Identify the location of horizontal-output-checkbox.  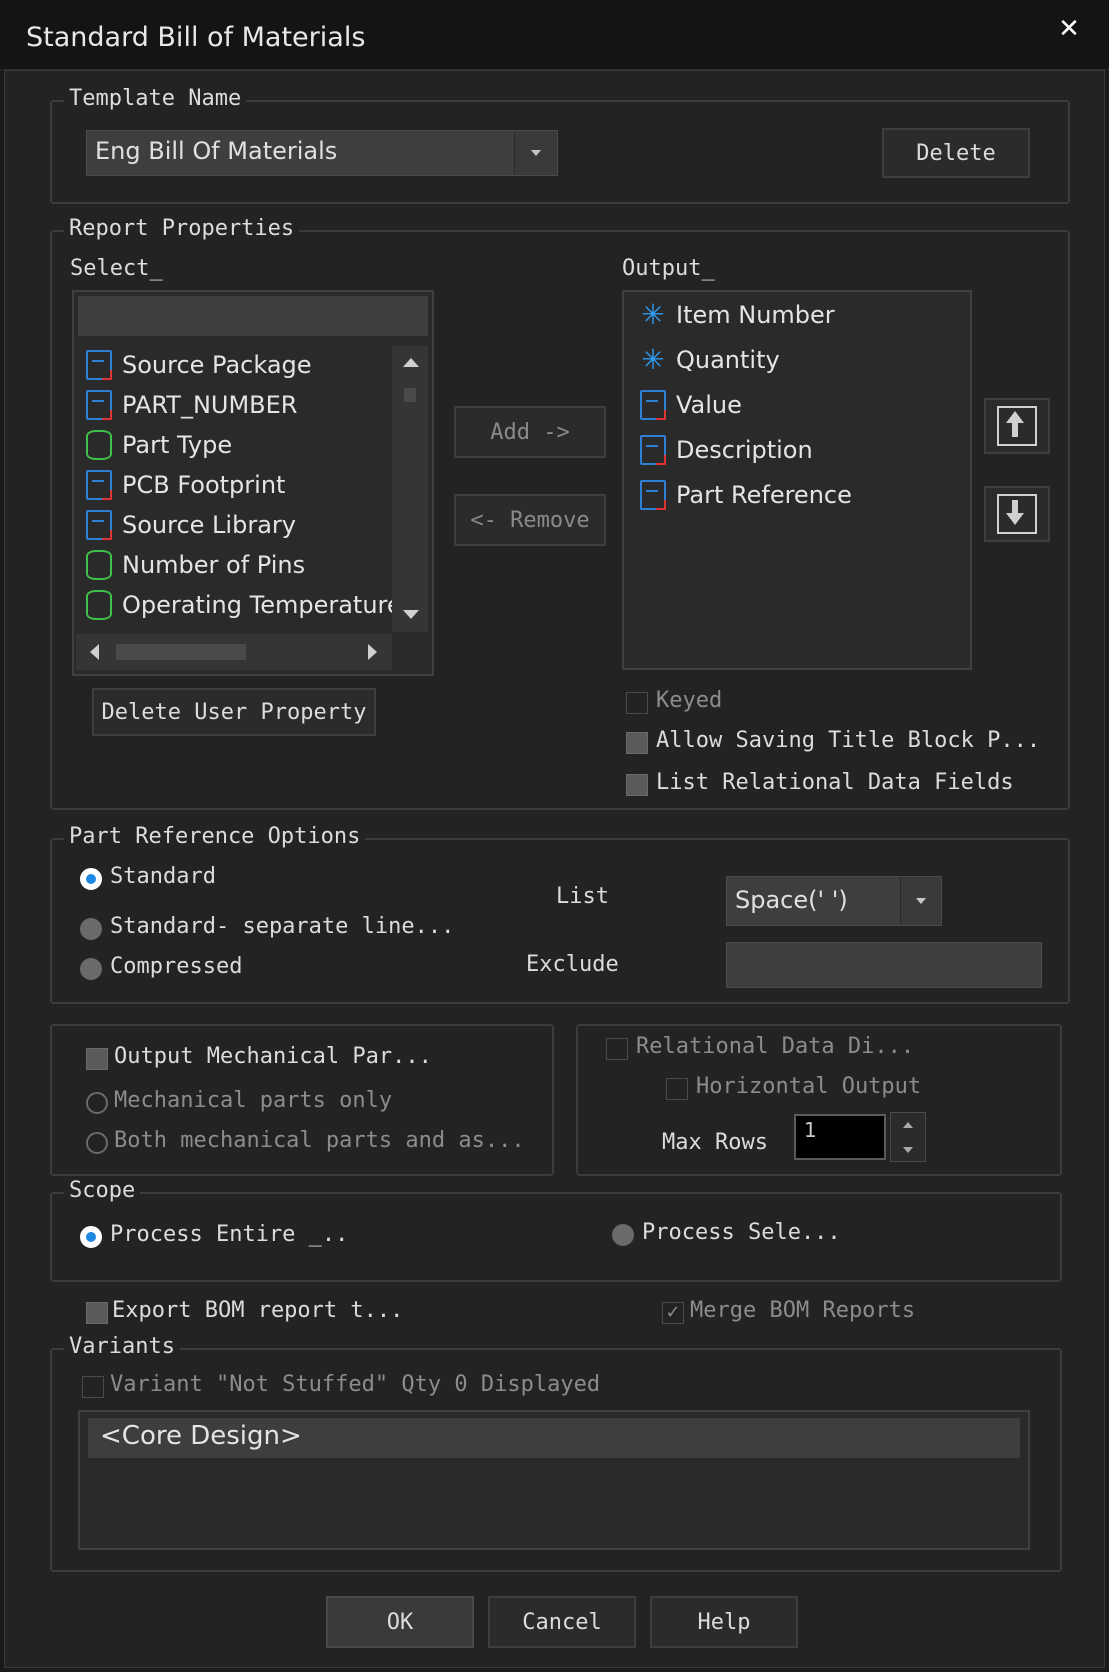
(677, 1089).